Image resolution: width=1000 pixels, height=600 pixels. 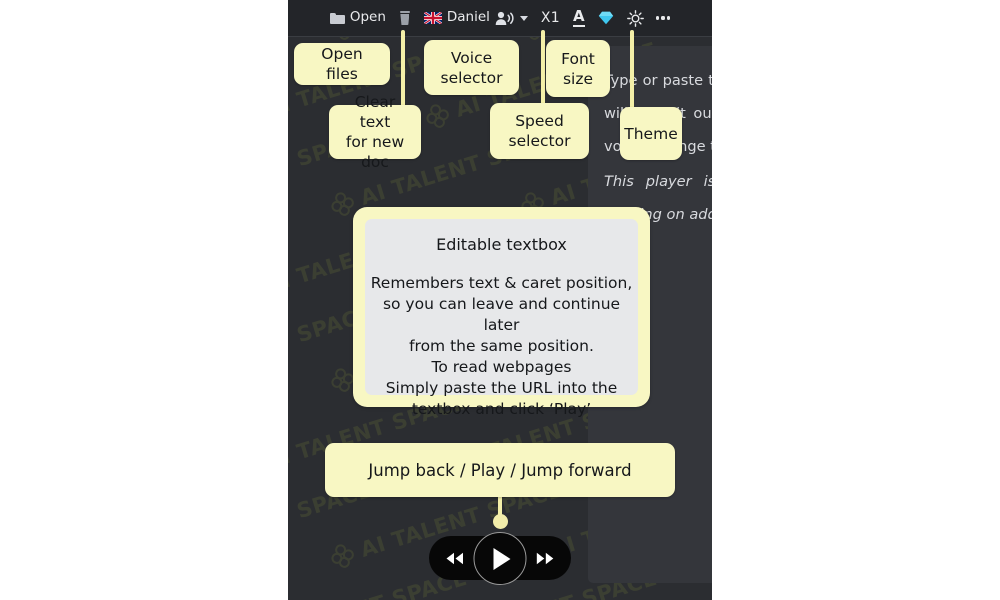 I want to click on callout-clear-text-line1: Clear text, so click(x=375, y=112).